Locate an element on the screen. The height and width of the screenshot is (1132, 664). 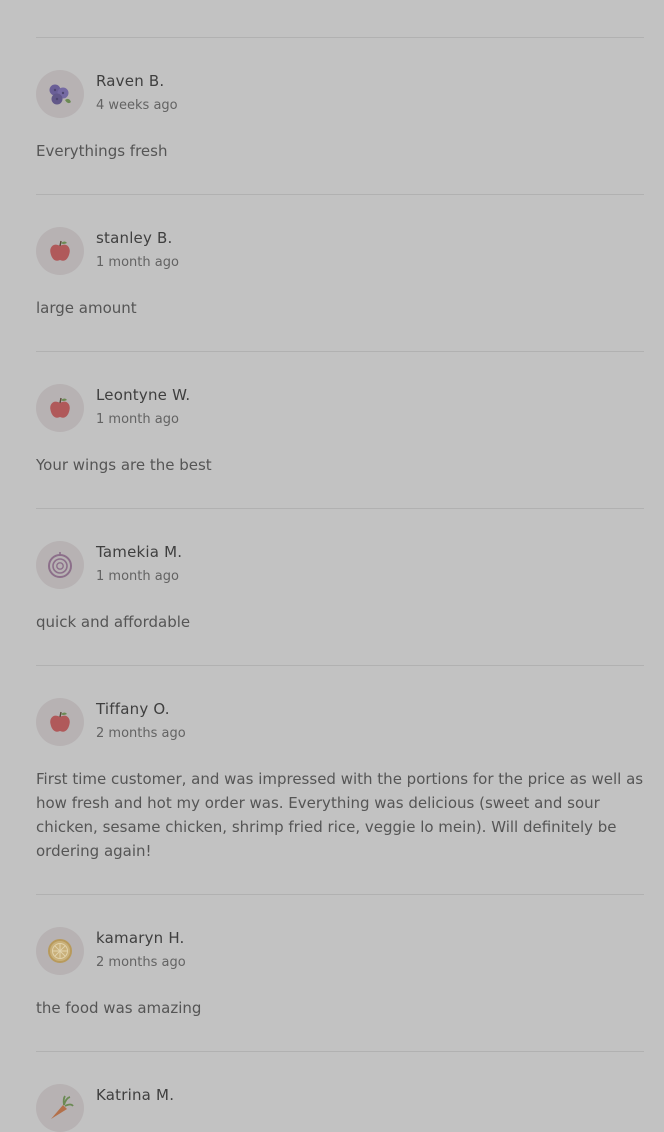
reviewer-name: stanley B. is located at coordinates (134, 238).